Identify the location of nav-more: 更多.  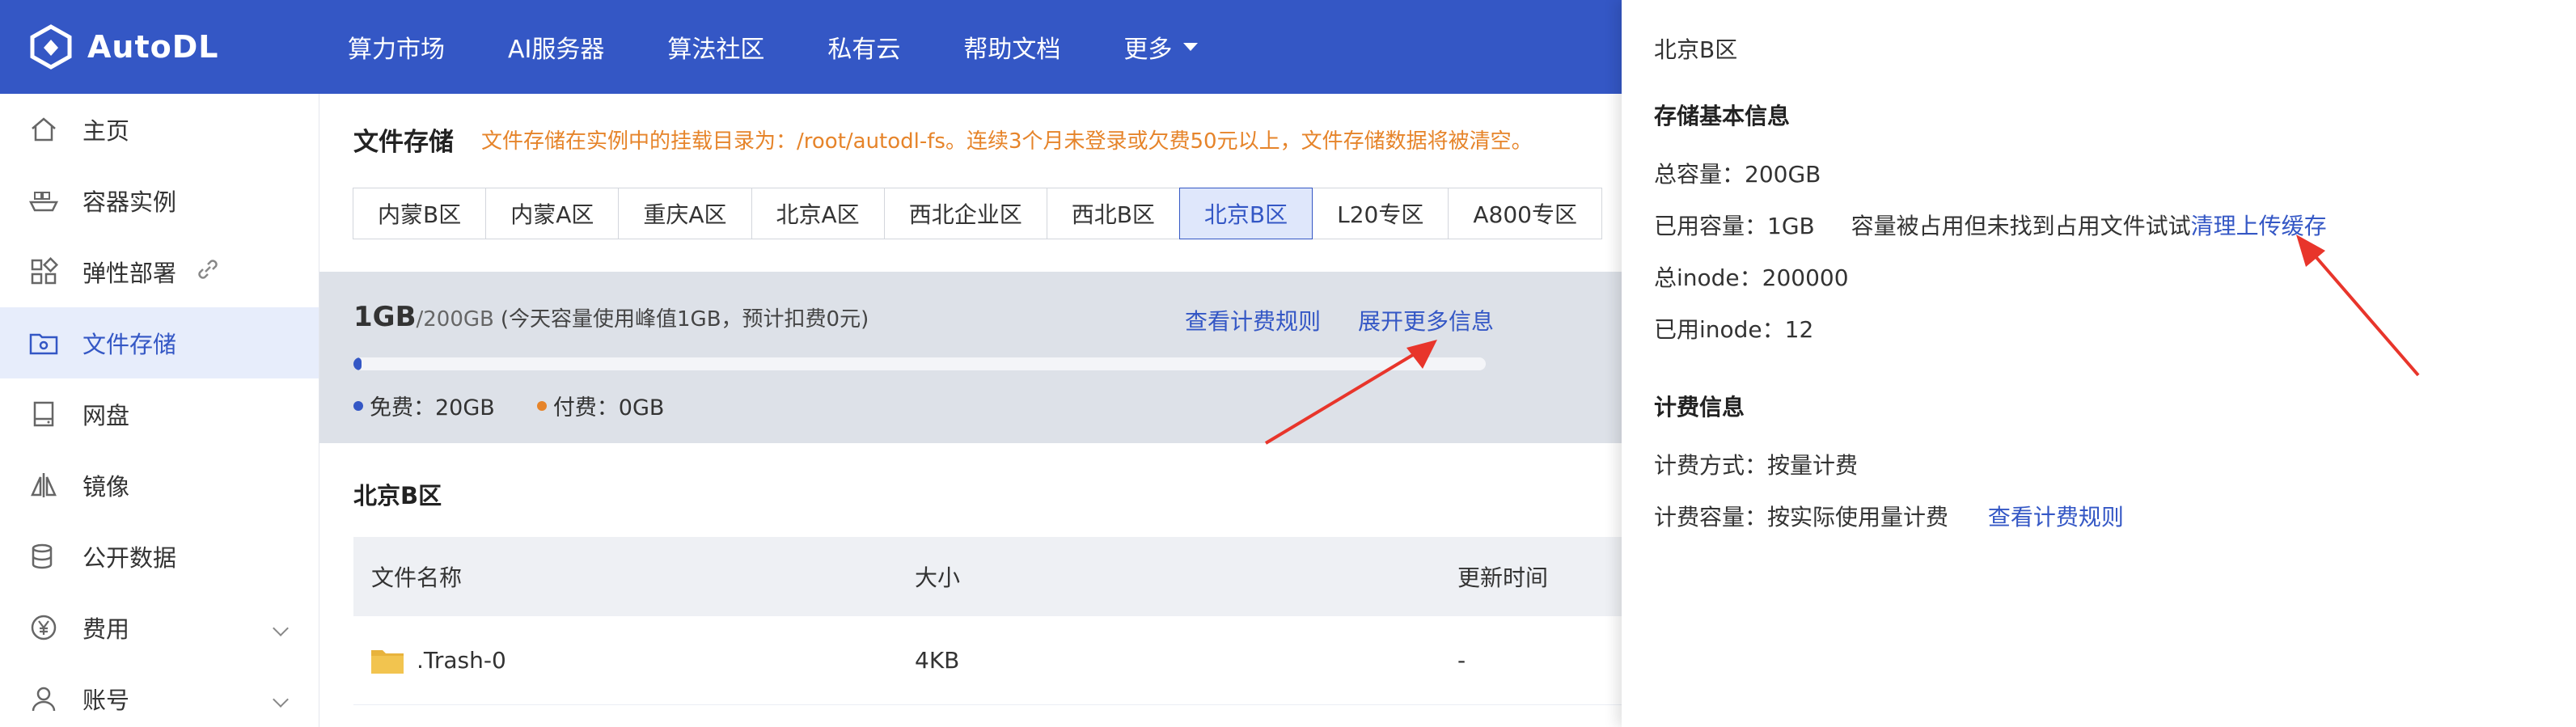
(1161, 47).